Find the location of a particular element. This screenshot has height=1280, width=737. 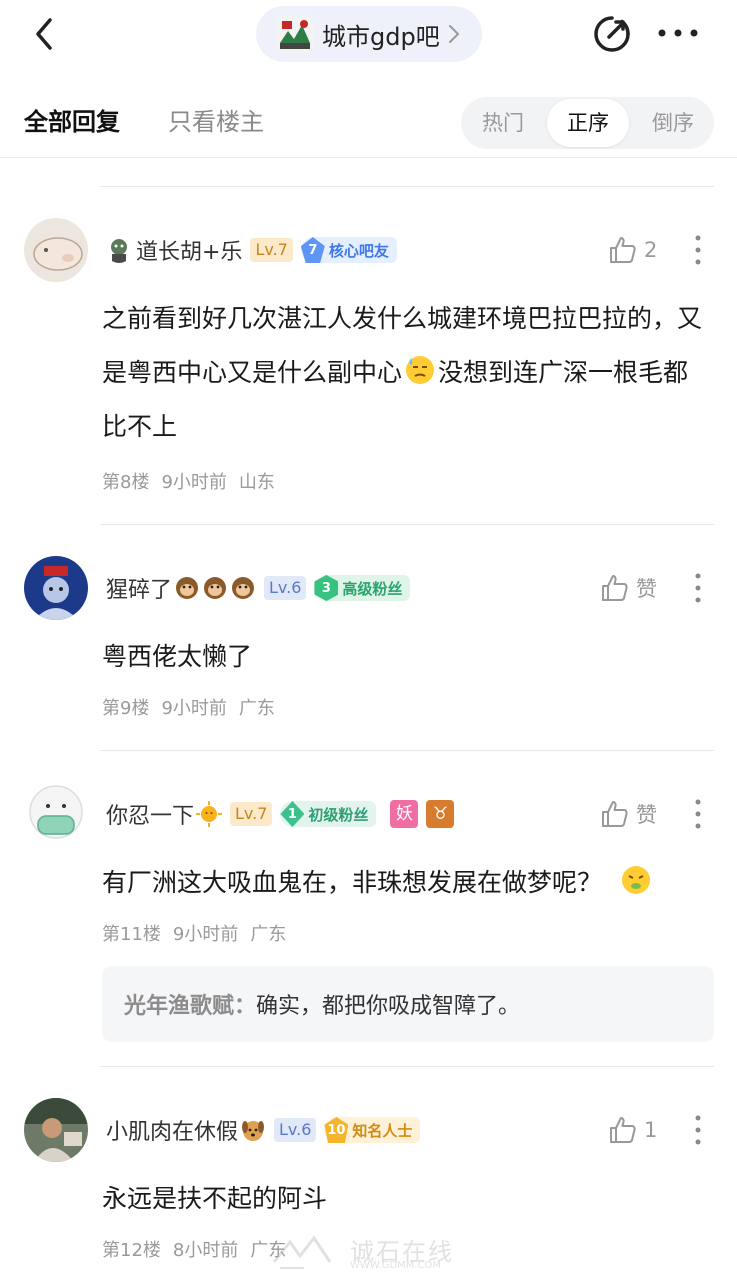

badge-label: 知名人士 is located at coordinates (382, 1130).